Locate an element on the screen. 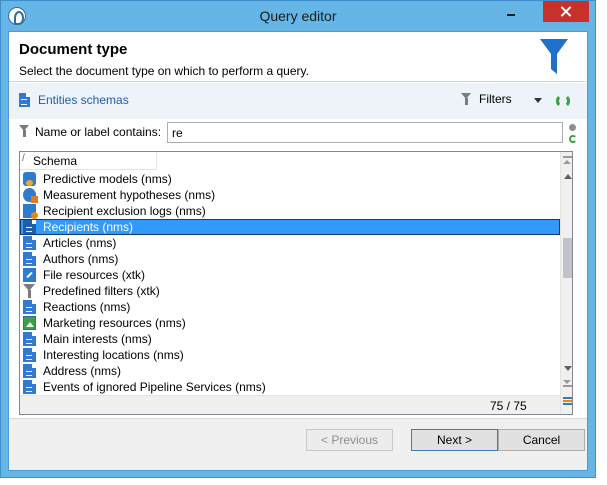 Image resolution: width=607 pixels, height=485 pixels. sort-icon: / is located at coordinates (23, 158).